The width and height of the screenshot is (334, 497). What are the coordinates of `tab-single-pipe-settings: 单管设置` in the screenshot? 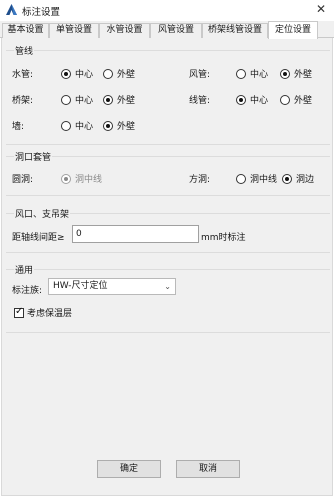 It's located at (74, 30).